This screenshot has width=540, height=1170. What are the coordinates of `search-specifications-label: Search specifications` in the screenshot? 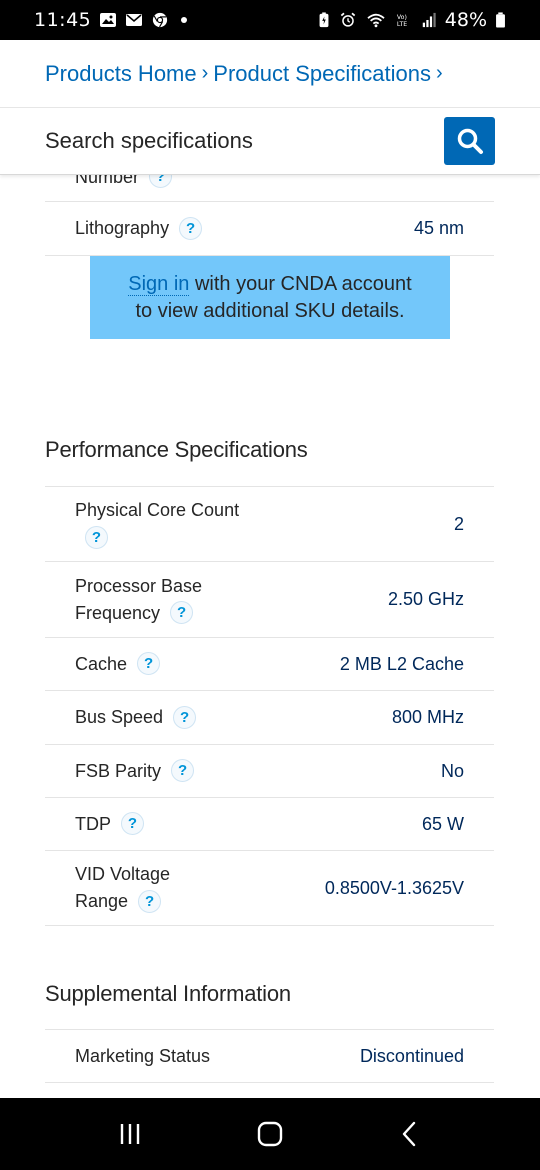 It's located at (149, 141).